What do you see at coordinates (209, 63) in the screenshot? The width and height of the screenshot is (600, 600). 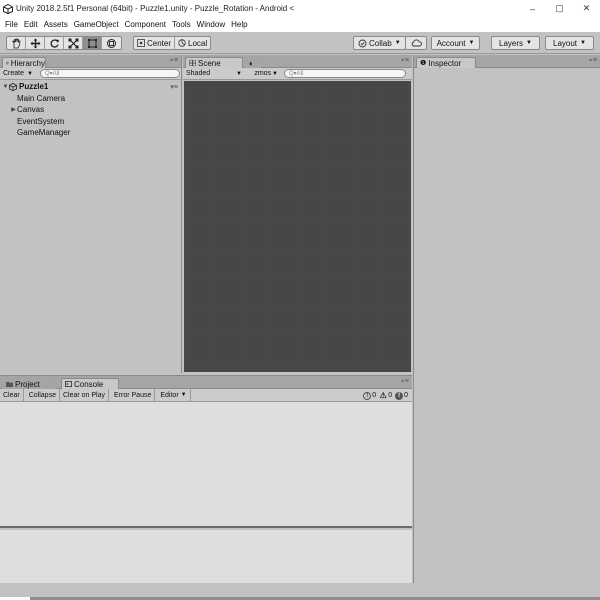 I see `tab-scene-label: Scene` at bounding box center [209, 63].